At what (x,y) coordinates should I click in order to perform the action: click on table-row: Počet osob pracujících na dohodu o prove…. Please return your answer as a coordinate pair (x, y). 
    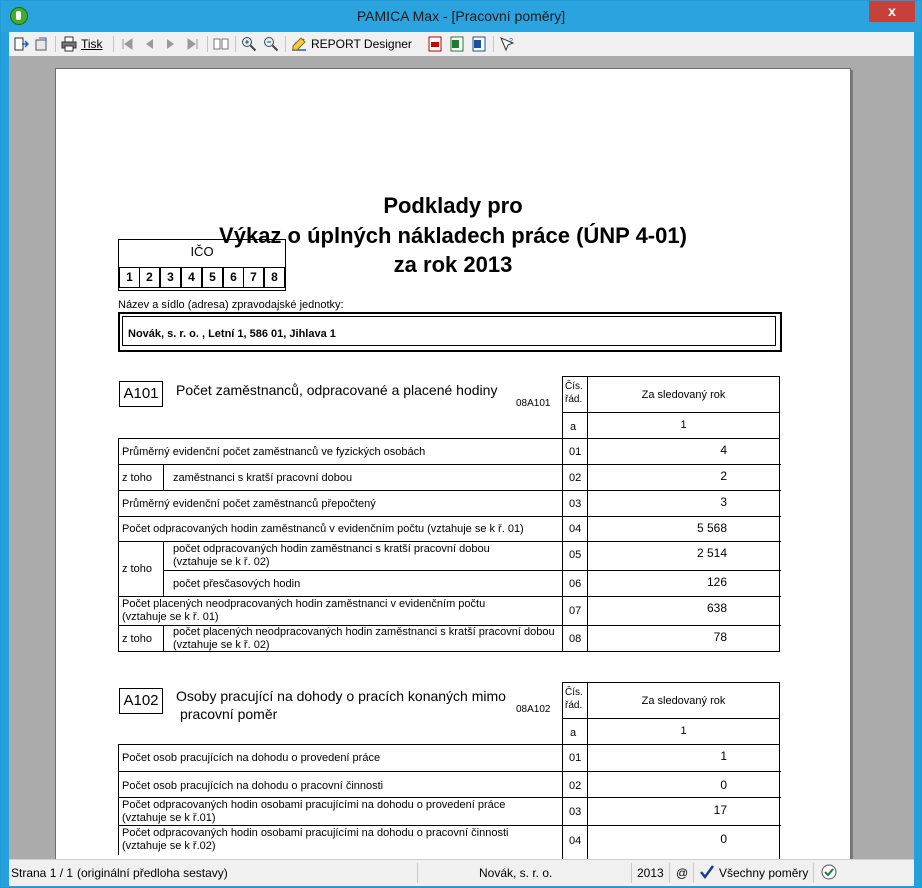
    Looking at the image, I should click on (449, 758).